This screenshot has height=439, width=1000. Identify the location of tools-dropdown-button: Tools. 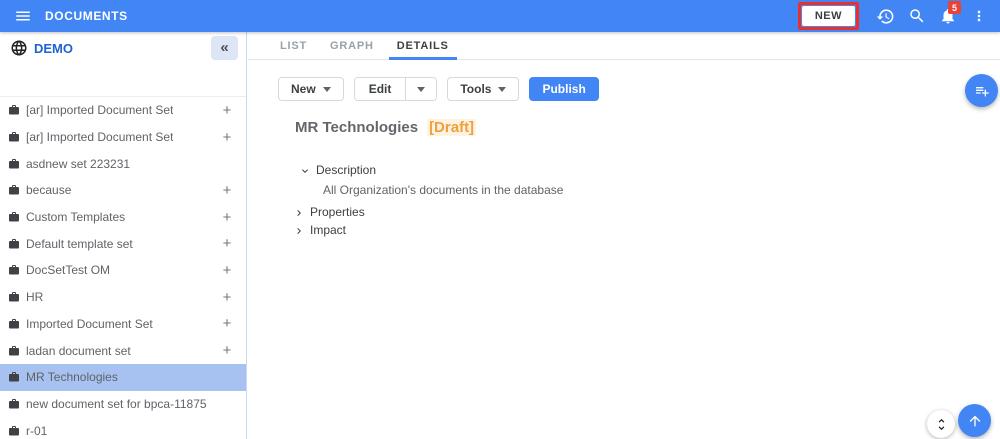
(483, 89).